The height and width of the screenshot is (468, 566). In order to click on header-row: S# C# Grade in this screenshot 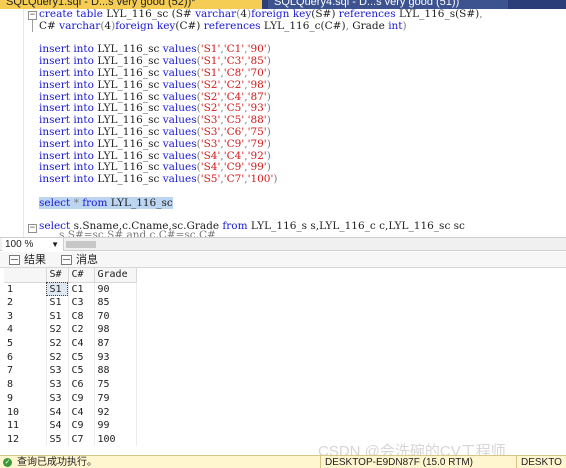, I will do `click(70, 275)`.